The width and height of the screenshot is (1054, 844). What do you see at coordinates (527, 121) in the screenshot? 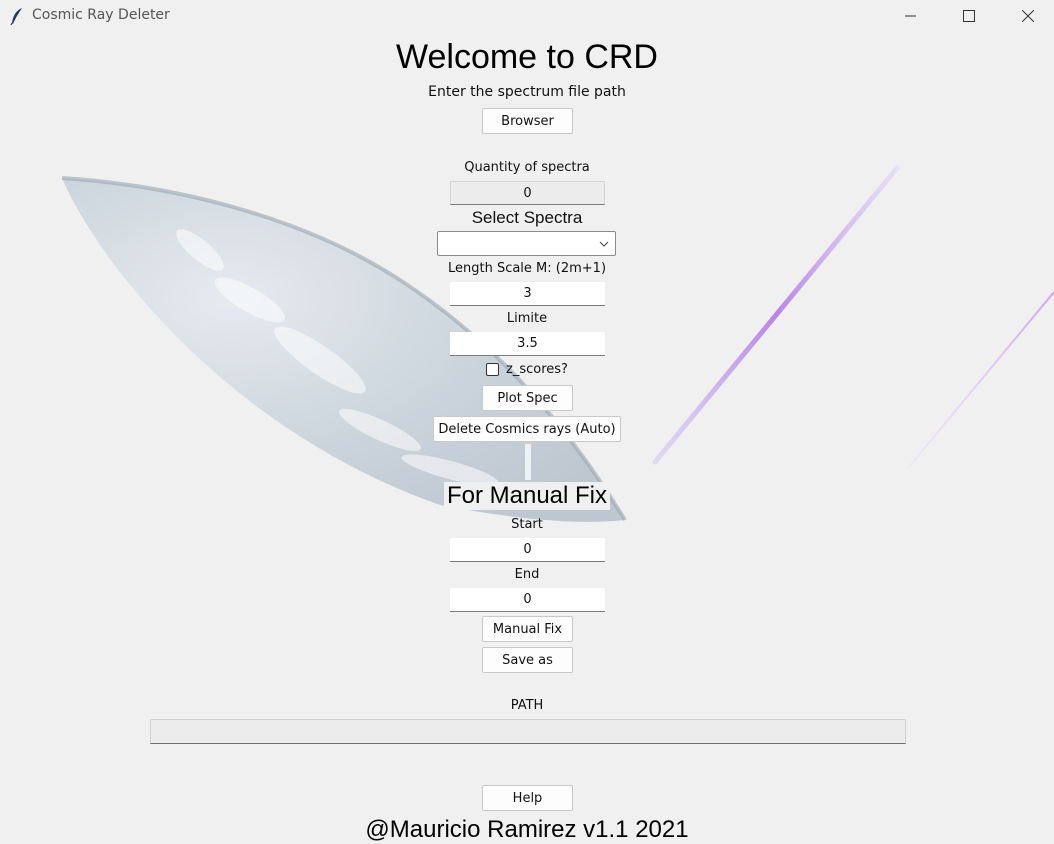
I see `browser-button: Browser` at bounding box center [527, 121].